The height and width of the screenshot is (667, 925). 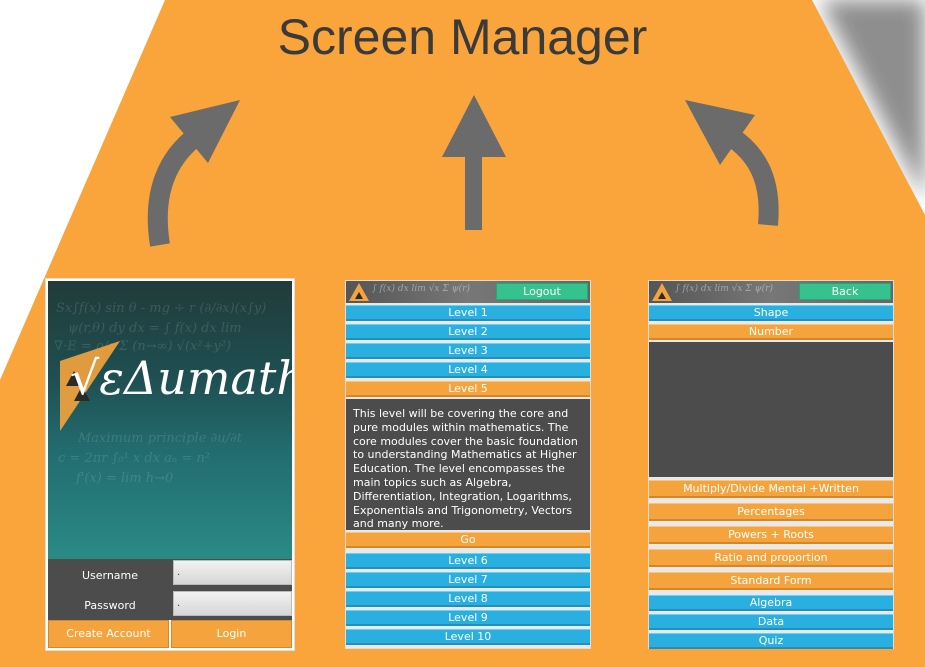 What do you see at coordinates (468, 370) in the screenshot?
I see `level-row: Level 4` at bounding box center [468, 370].